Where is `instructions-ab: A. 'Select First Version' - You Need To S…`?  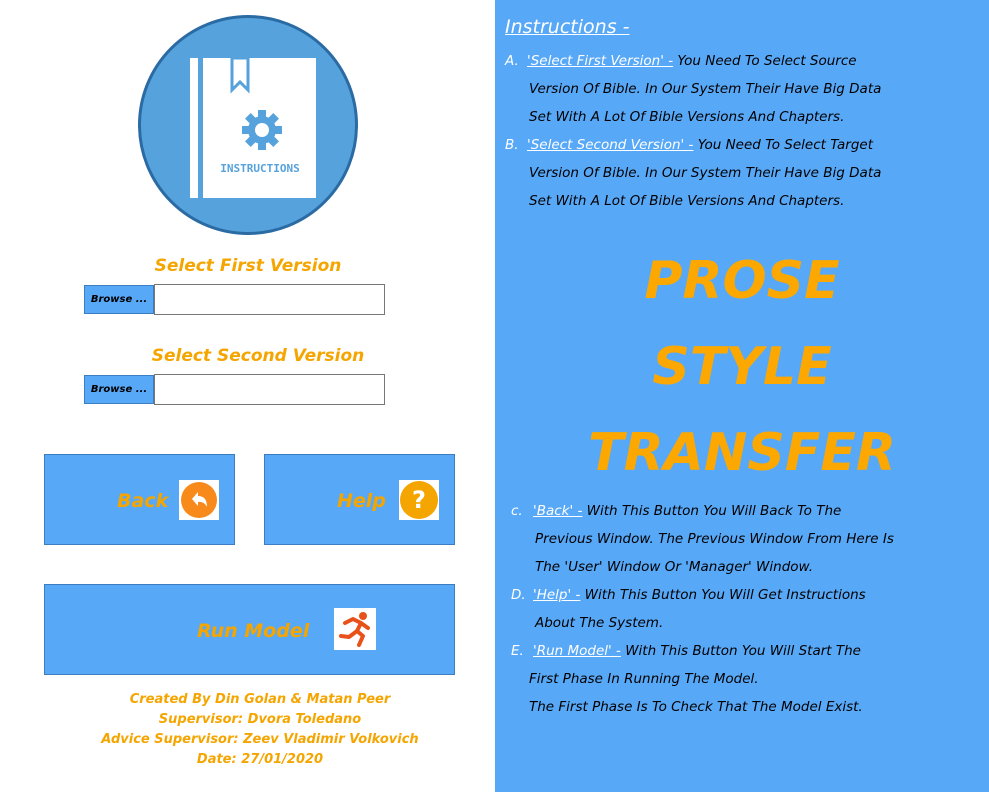 instructions-ab: A. 'Select First Version' - You Need To S… is located at coordinates (693, 131).